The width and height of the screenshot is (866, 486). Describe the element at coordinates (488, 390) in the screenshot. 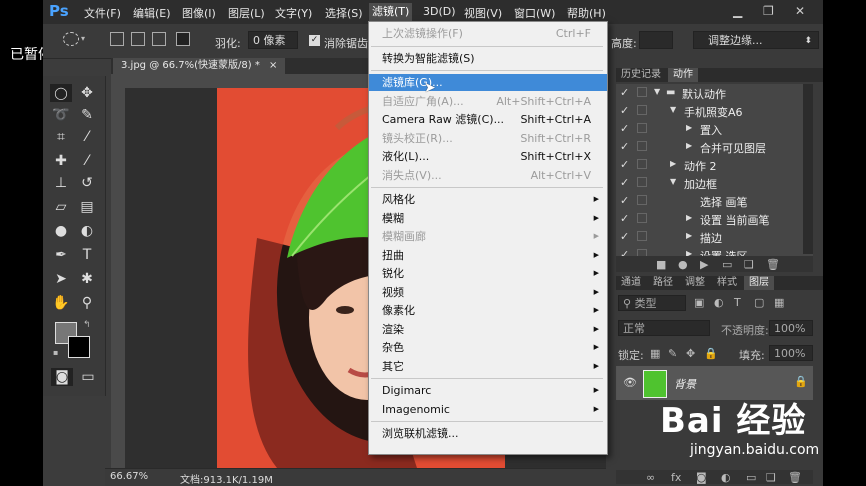

I see `filter-menu-item: Digimarc ▶` at that location.